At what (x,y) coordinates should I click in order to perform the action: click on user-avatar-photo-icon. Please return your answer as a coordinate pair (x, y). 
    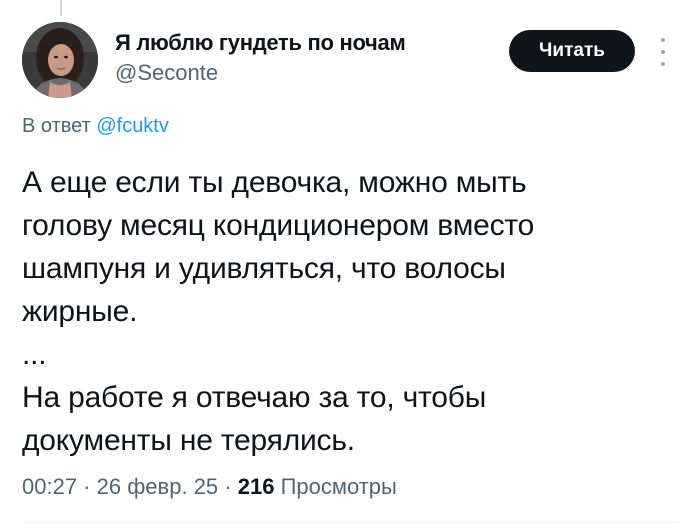
    Looking at the image, I should click on (60, 60).